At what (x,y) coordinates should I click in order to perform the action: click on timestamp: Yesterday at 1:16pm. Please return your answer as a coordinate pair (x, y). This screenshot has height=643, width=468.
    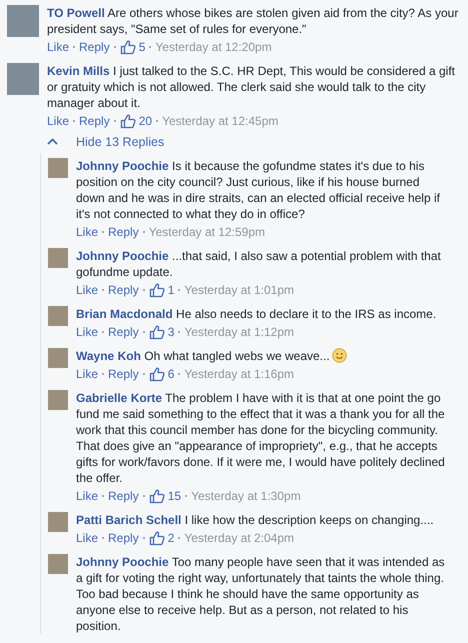
    Looking at the image, I should click on (239, 374).